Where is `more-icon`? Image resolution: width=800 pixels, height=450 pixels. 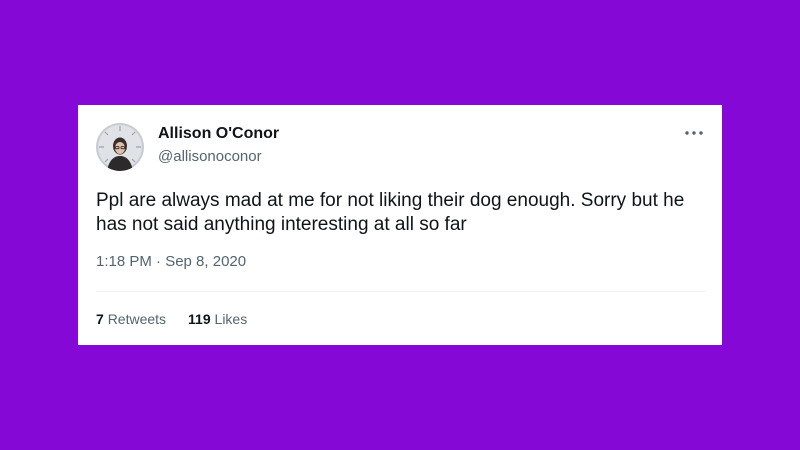 more-icon is located at coordinates (694, 133).